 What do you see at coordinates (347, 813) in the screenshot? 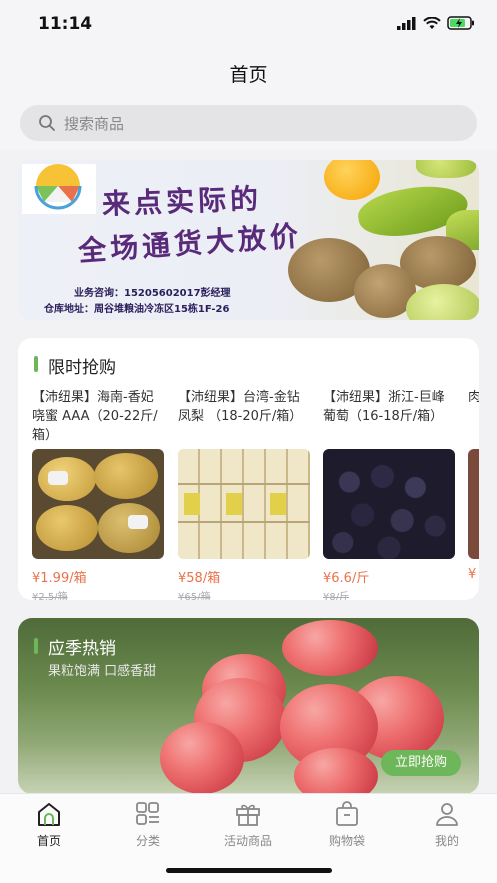
I see `shopping-bag-icon` at bounding box center [347, 813].